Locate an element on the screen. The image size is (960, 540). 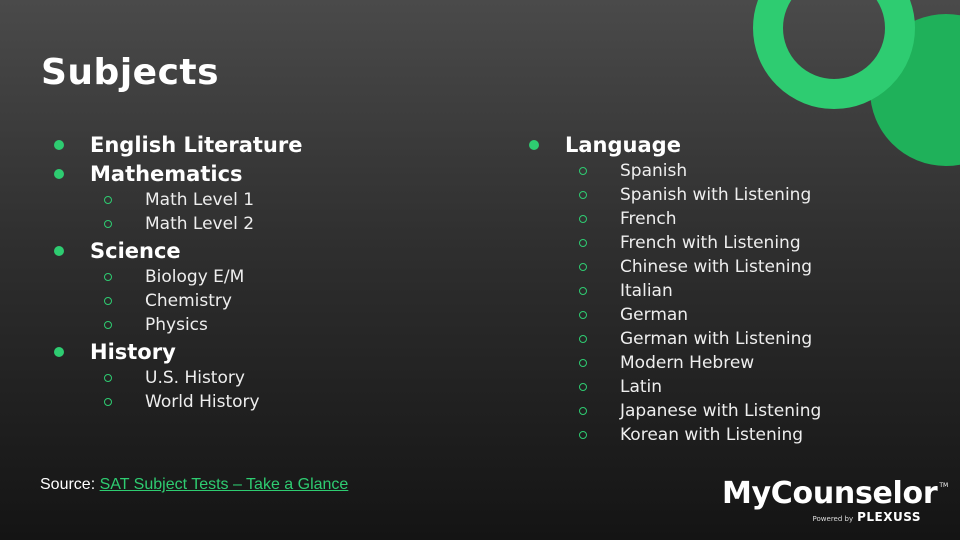
topic-item: Mathematics Math Level 1 Math Level 2 is located at coordinates (260, 197).